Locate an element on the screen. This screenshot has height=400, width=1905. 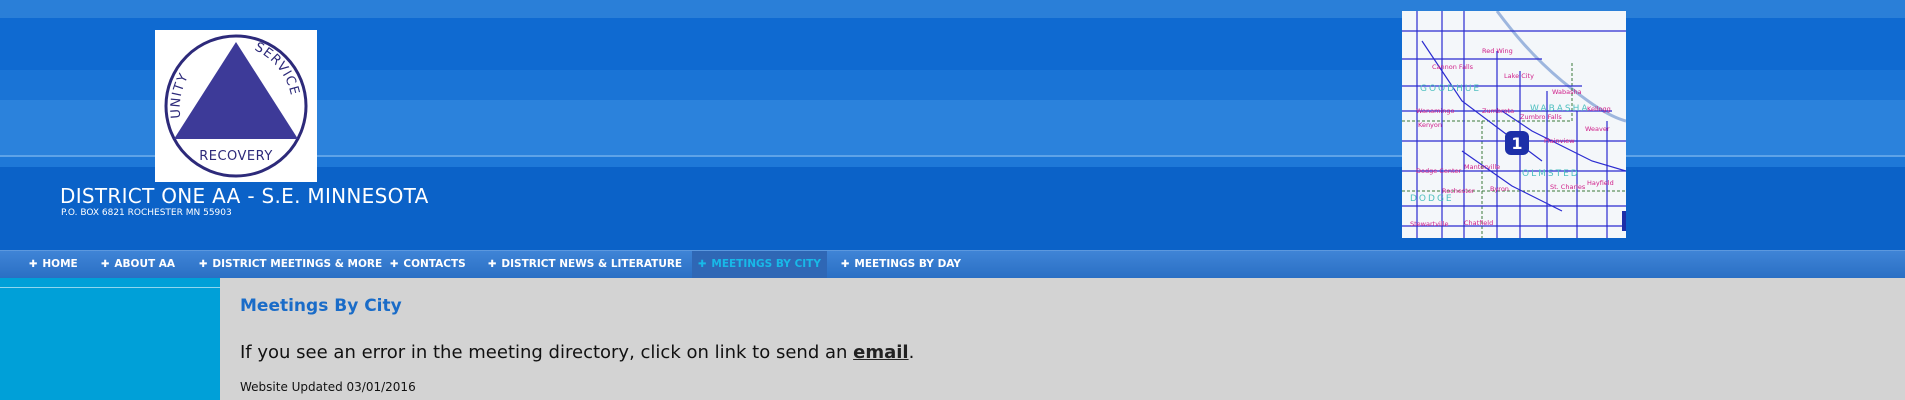
nav-contacts: ✚ CONTACTS is located at coordinates (428, 264).